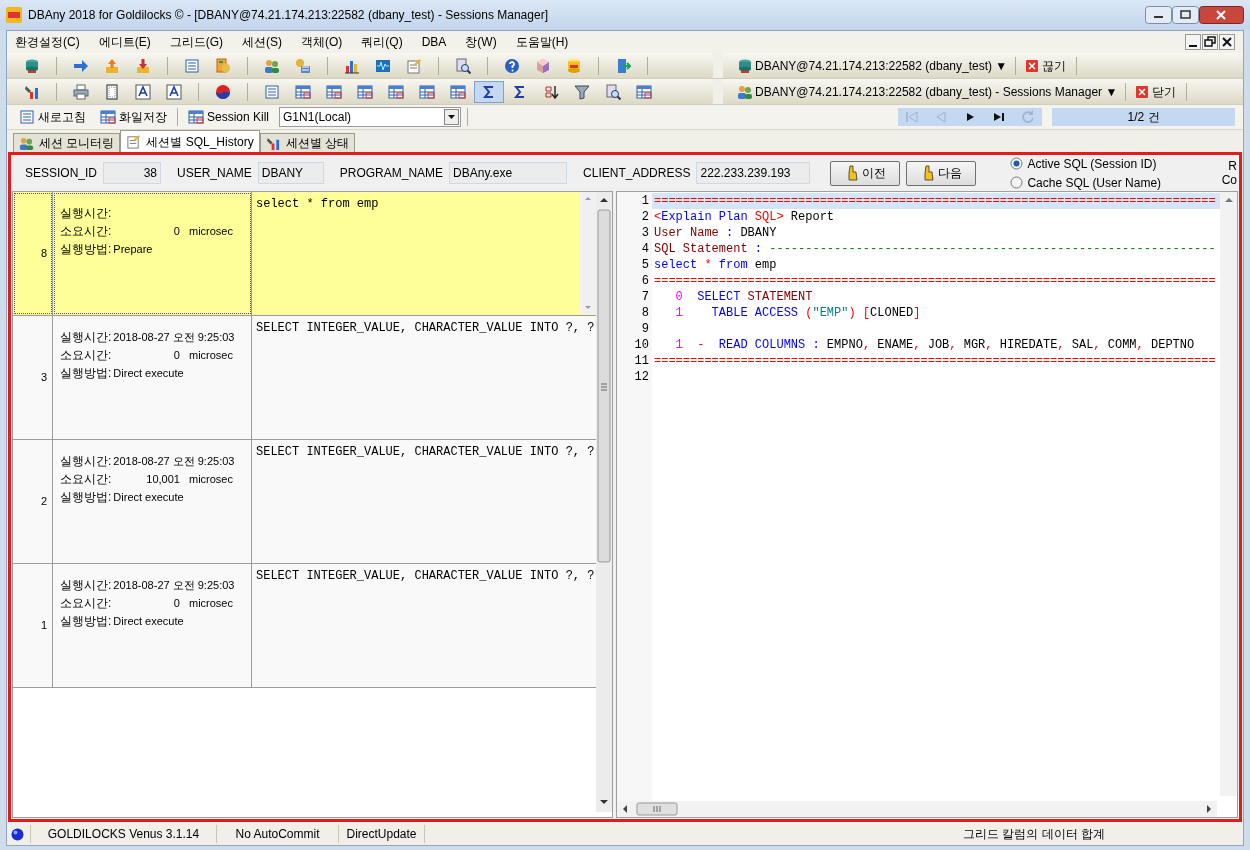 This screenshot has width=1250, height=850. Describe the element at coordinates (370, 117) in the screenshot. I see `node-dropdown: G1N1(Local)` at that location.